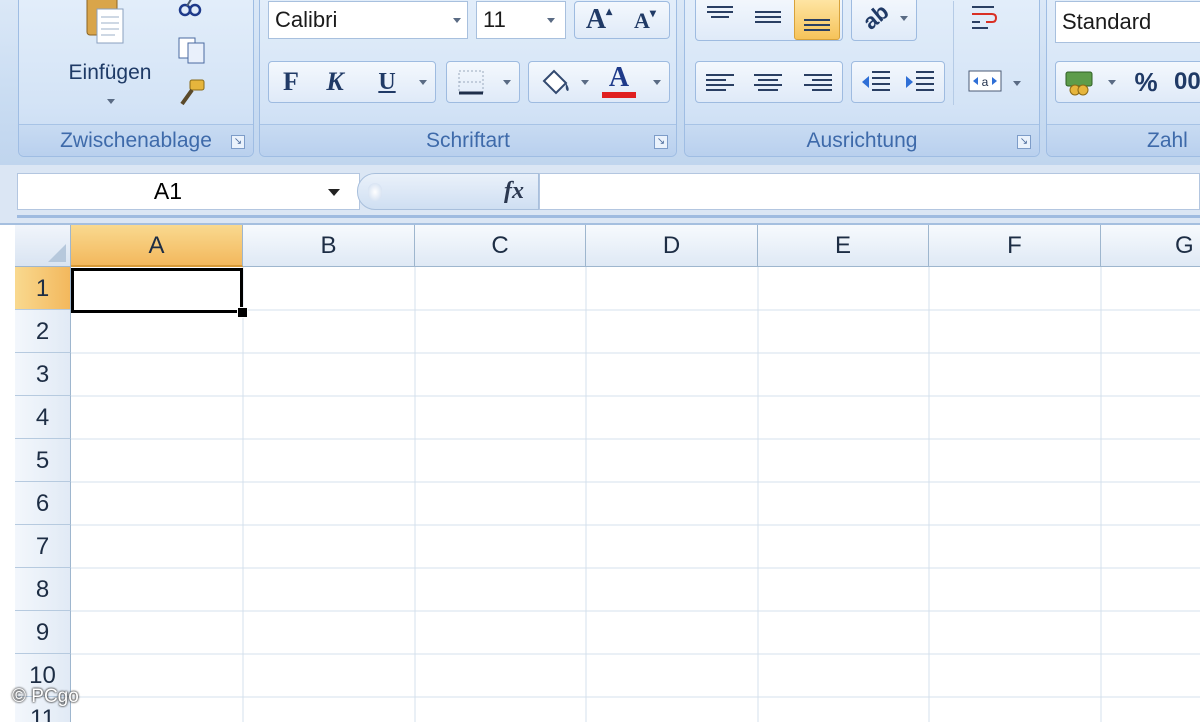 Image resolution: width=1200 pixels, height=722 pixels. I want to click on alignment-group: ab a Ausrichtung ↘, so click(862, 78).